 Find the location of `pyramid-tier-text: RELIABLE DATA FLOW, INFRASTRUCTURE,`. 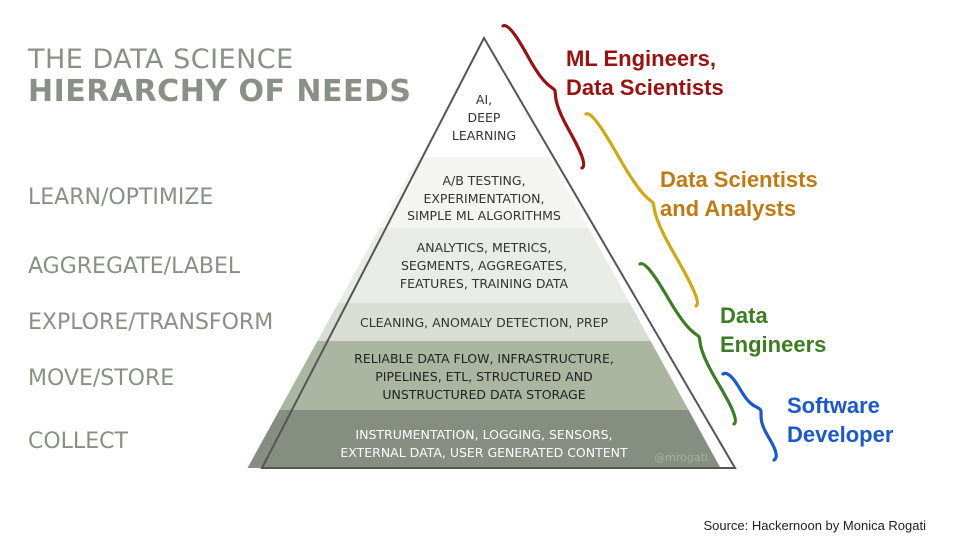

pyramid-tier-text: RELIABLE DATA FLOW, INFRASTRUCTURE, is located at coordinates (484, 358).